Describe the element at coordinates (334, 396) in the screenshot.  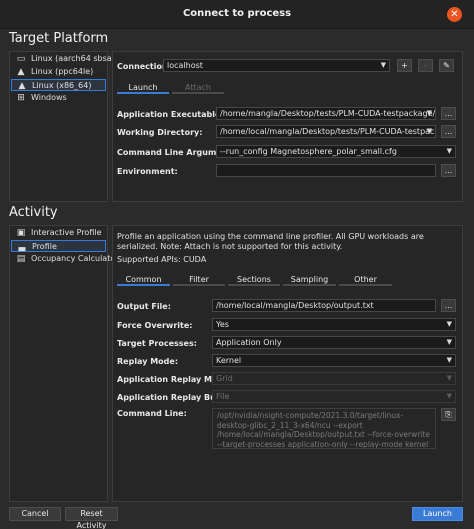
I see `app-replay-buffer-select: File ▼` at that location.